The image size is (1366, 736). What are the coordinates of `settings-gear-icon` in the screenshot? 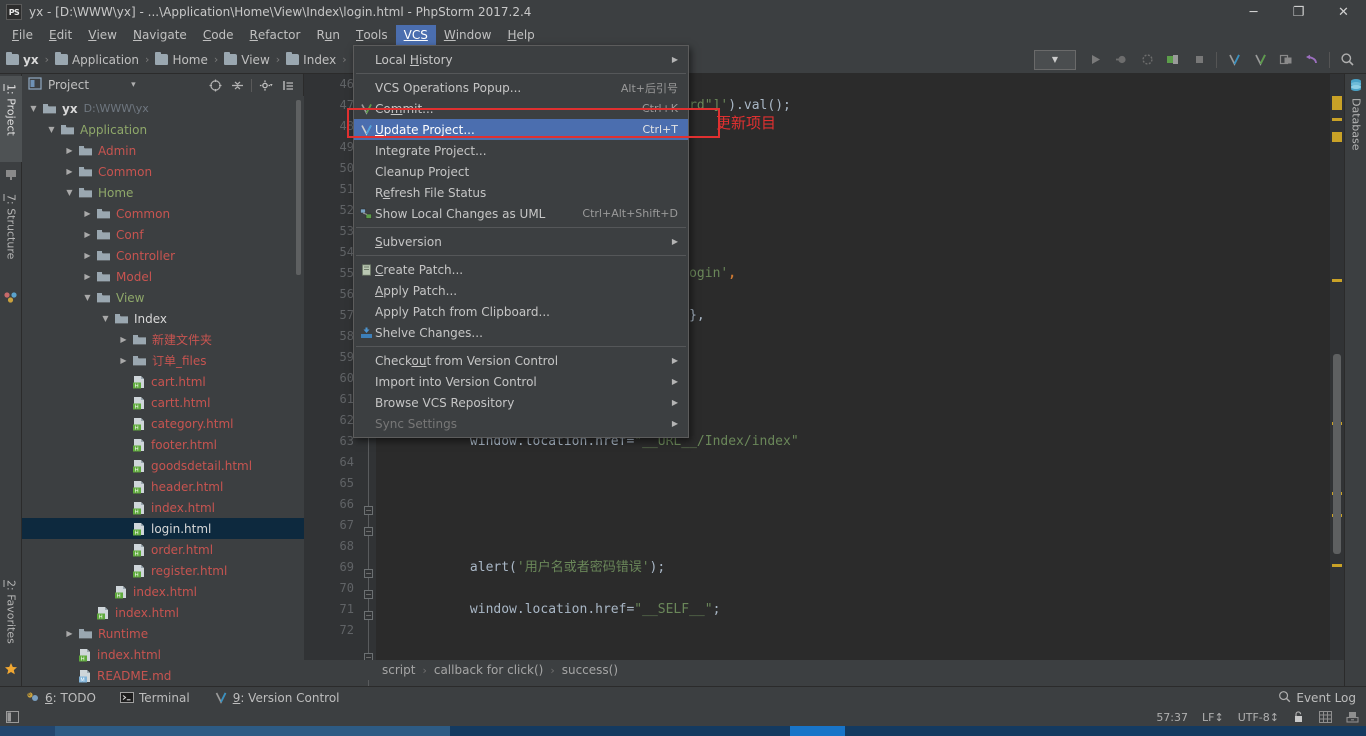 It's located at (266, 85).